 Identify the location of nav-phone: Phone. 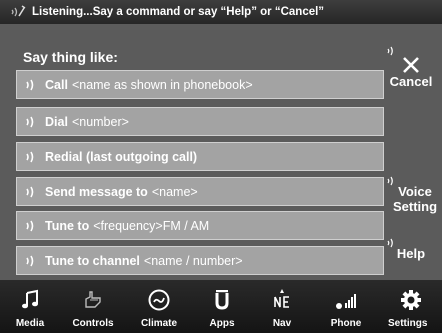
(346, 306).